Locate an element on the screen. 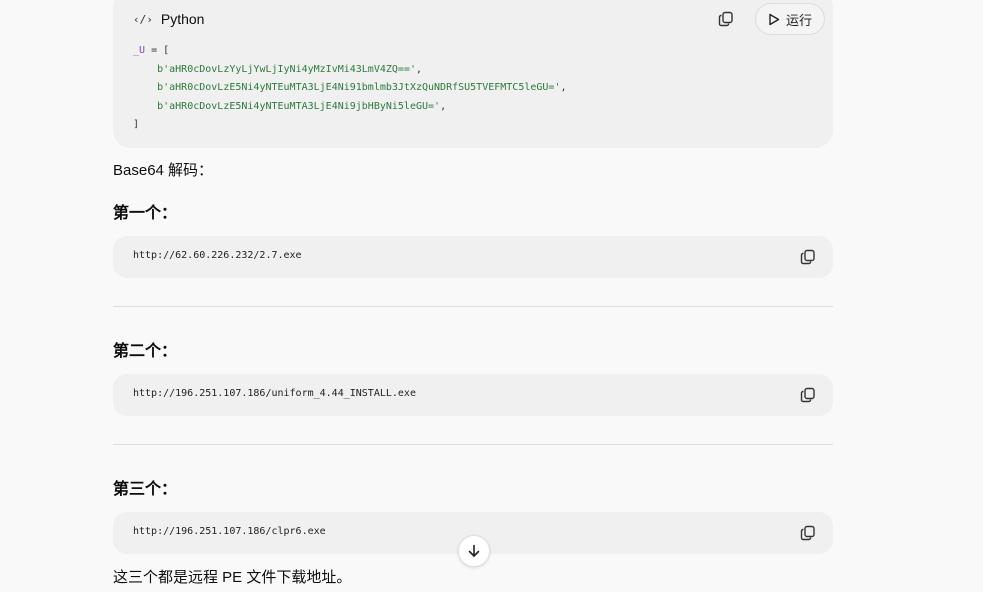  code-assign: = [ is located at coordinates (157, 50).